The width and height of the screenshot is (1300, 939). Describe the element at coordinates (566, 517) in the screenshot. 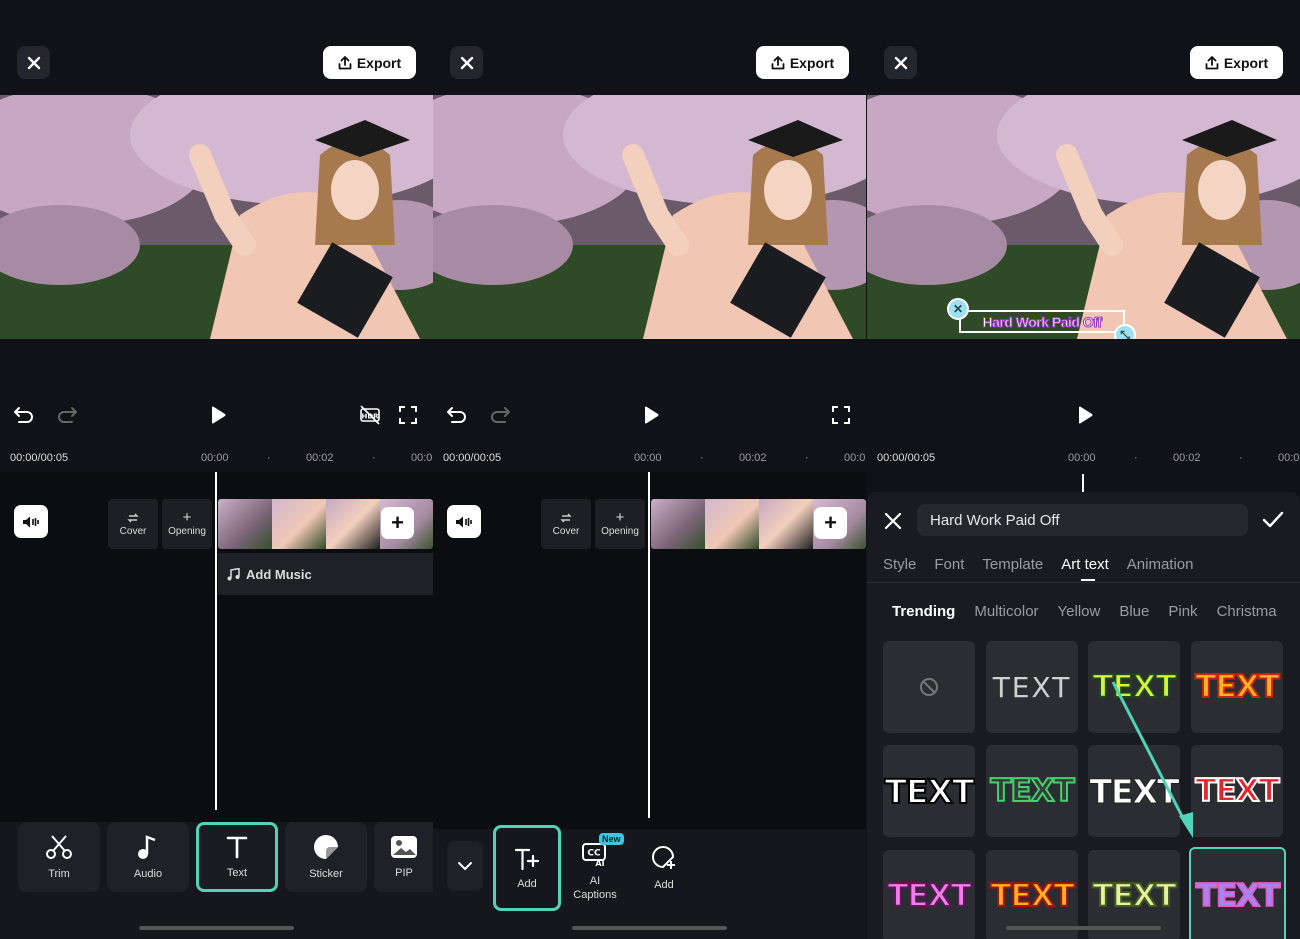

I see `swap-icon` at that location.